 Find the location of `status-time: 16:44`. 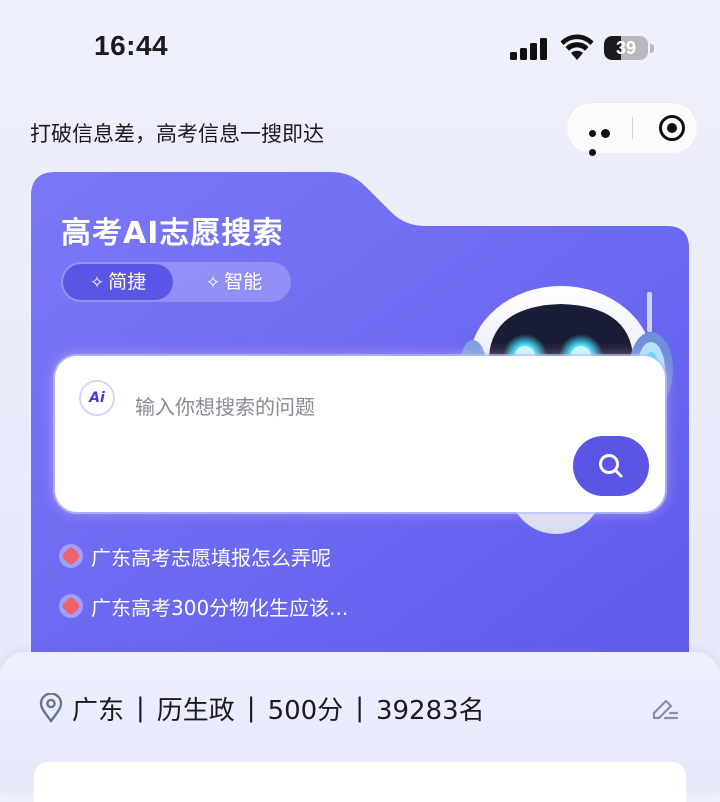

status-time: 16:44 is located at coordinates (131, 45).